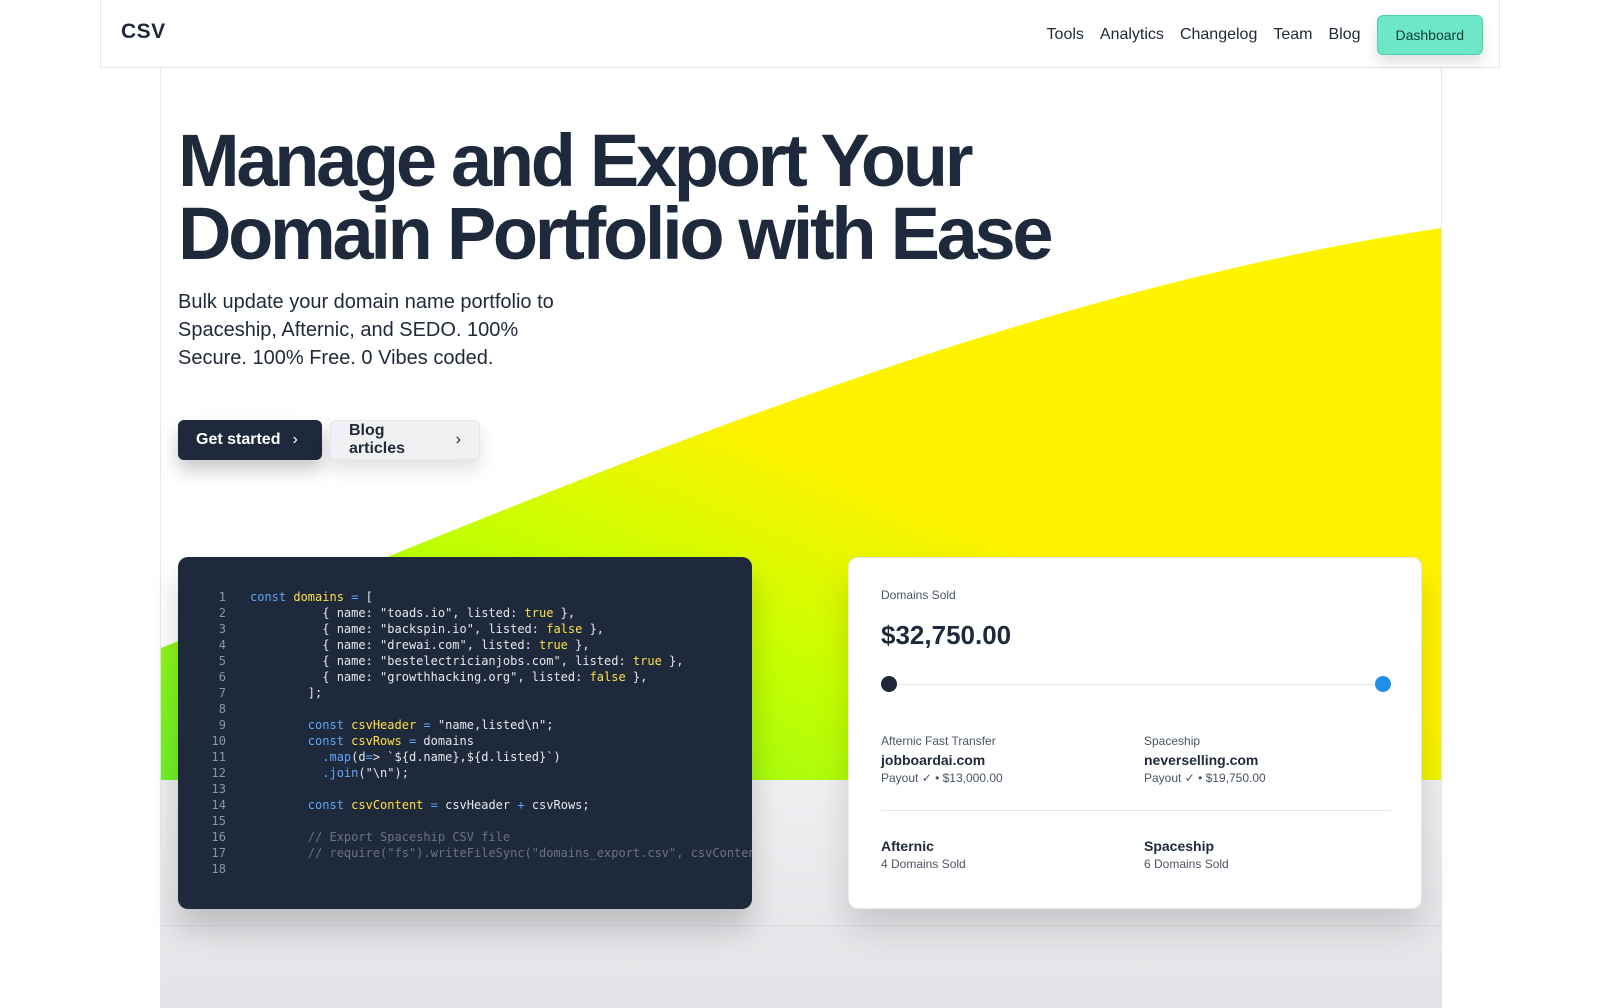  I want to click on code-line: 7 ];, so click(465, 693).